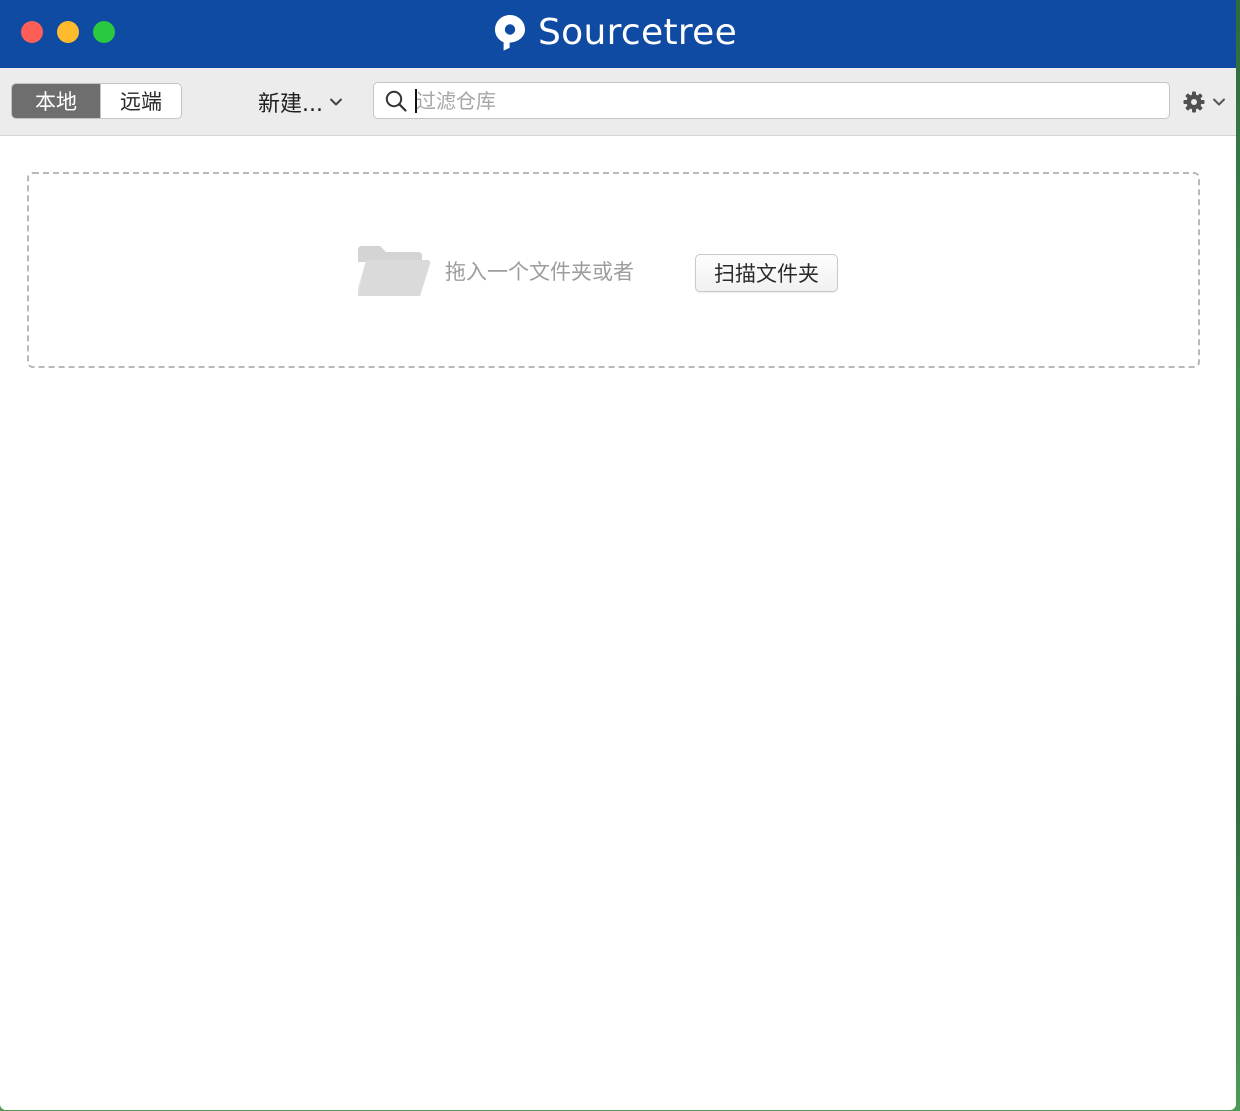 This screenshot has height=1111, width=1240. Describe the element at coordinates (1194, 102) in the screenshot. I see `gear-icon` at that location.